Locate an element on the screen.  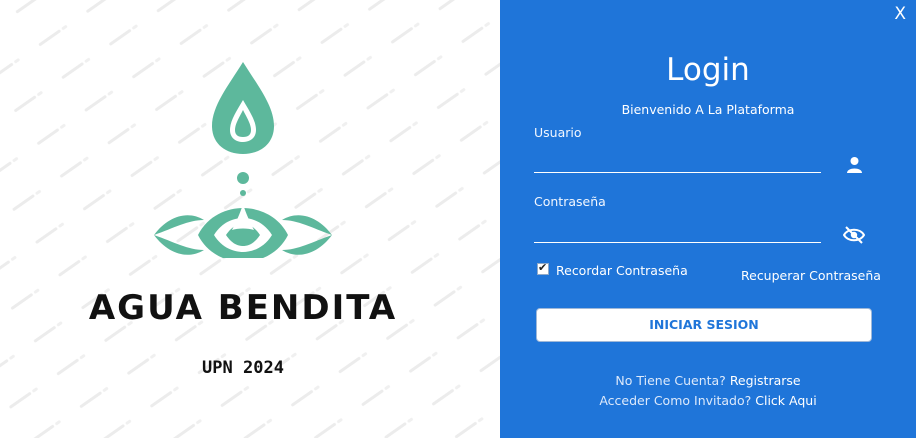
password-input is located at coordinates (677, 231).